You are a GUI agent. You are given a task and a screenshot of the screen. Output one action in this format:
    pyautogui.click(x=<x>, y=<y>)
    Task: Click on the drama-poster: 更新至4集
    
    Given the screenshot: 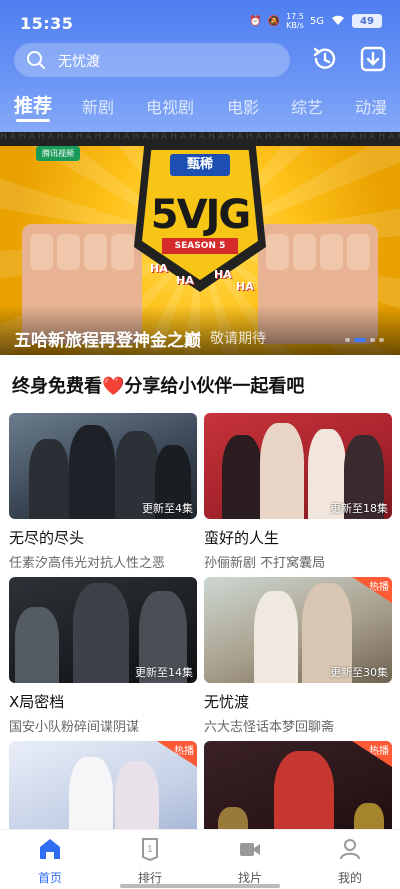 What is the action you would take?
    pyautogui.click(x=103, y=466)
    